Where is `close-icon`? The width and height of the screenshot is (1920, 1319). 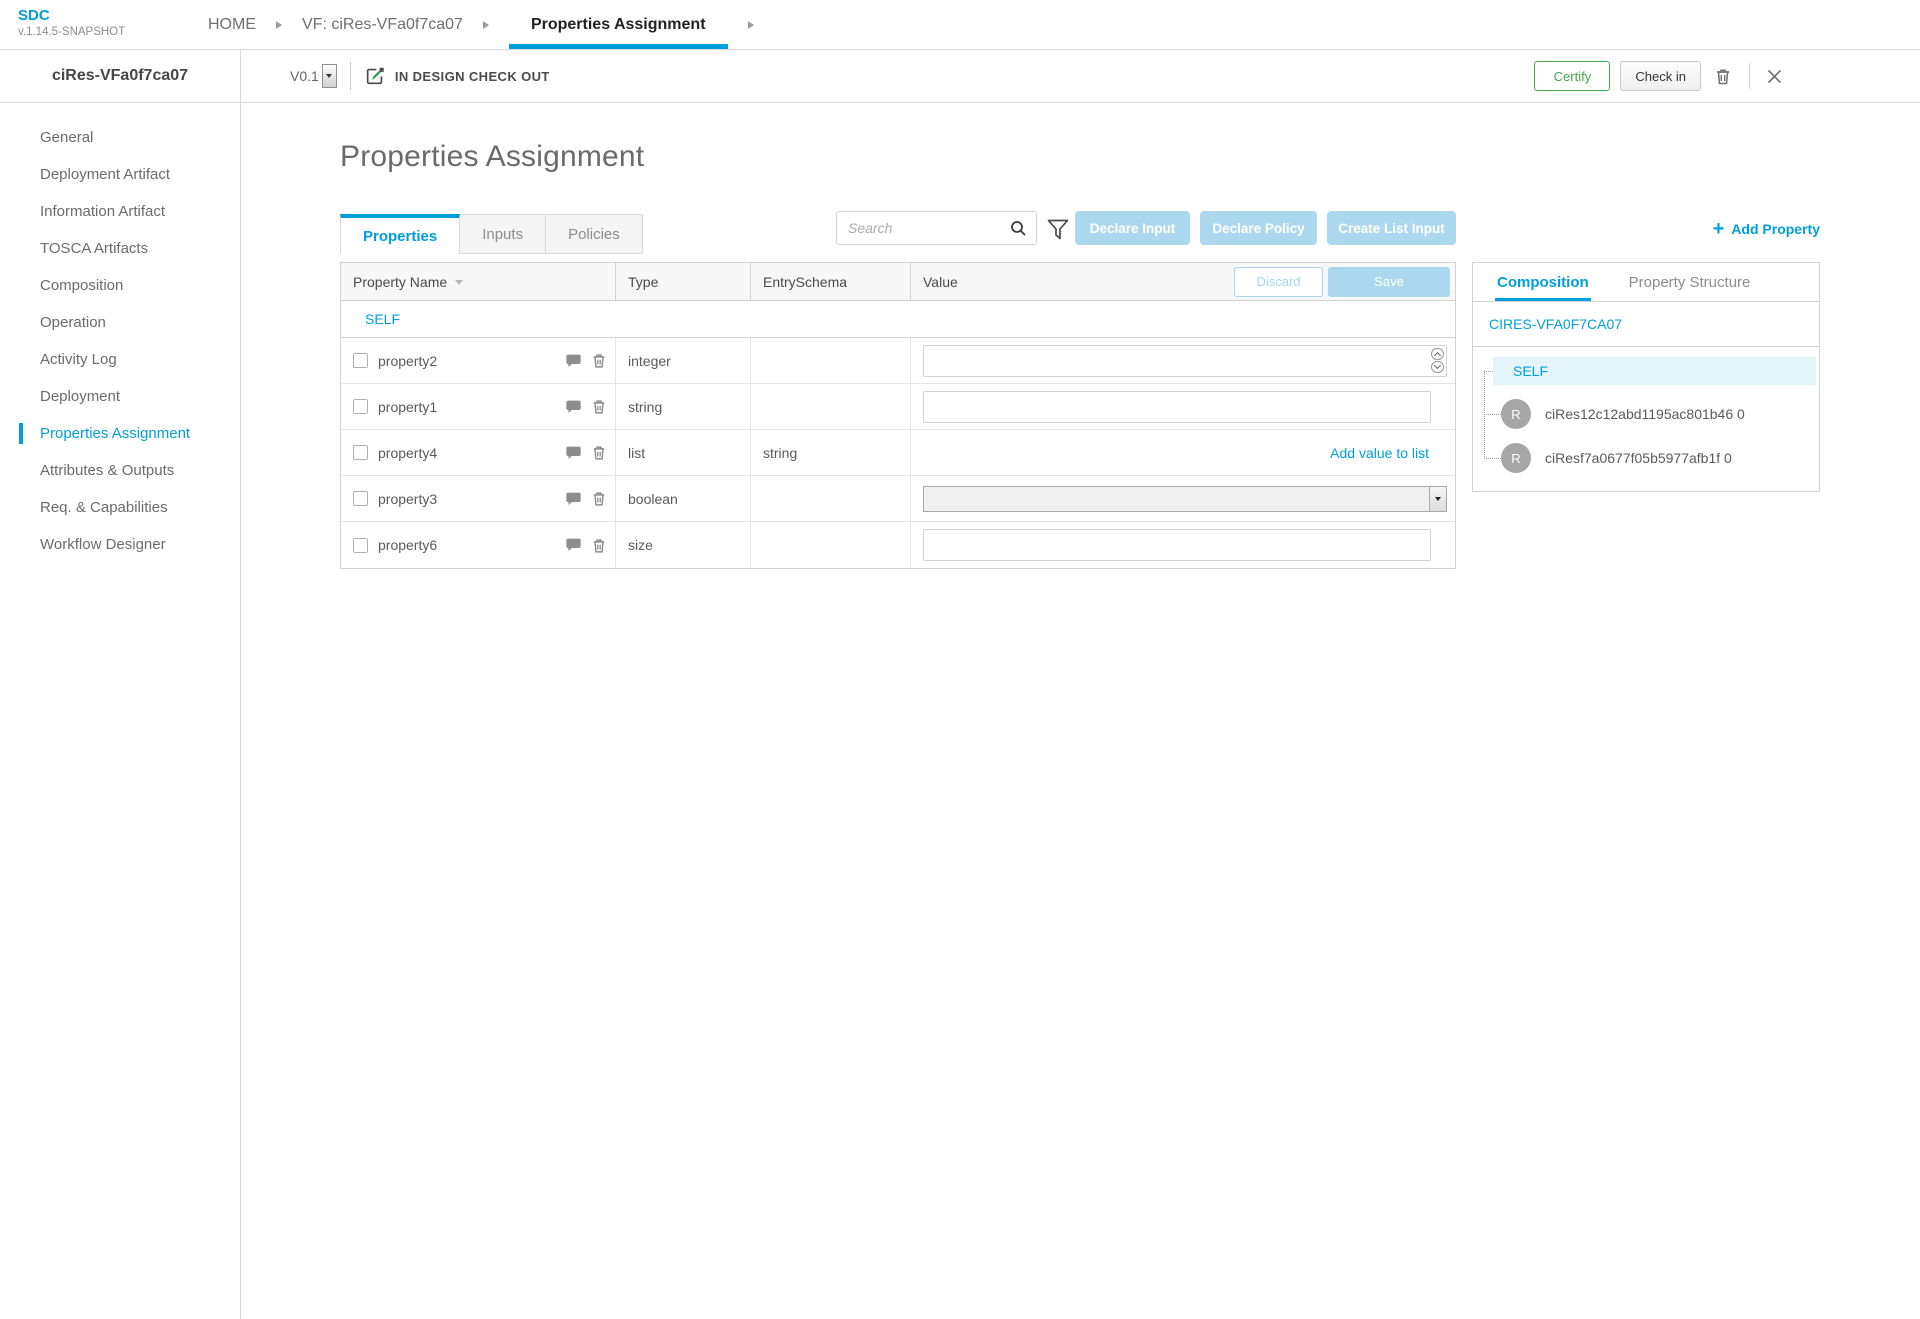 close-icon is located at coordinates (1774, 76).